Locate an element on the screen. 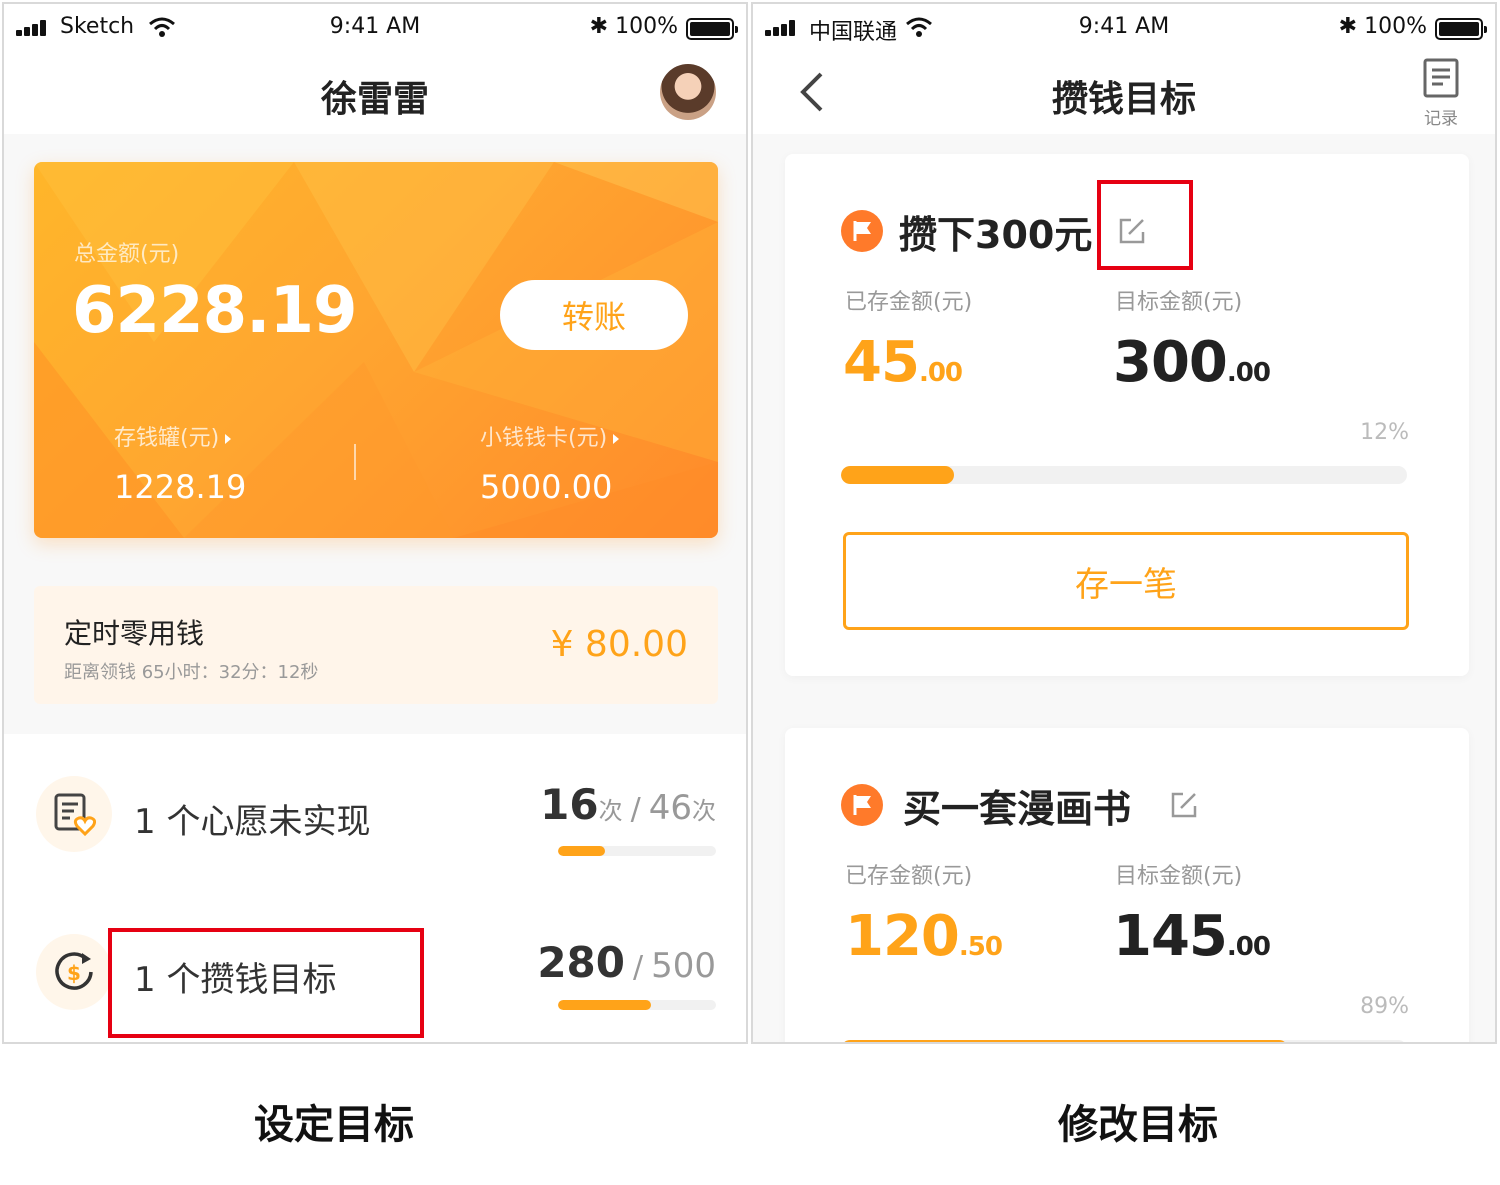 The image size is (1500, 1185). goal-card: 买一套漫画书 已存金额(元) 目标金额(元) 120.50 145.00 89% is located at coordinates (1127, 885).